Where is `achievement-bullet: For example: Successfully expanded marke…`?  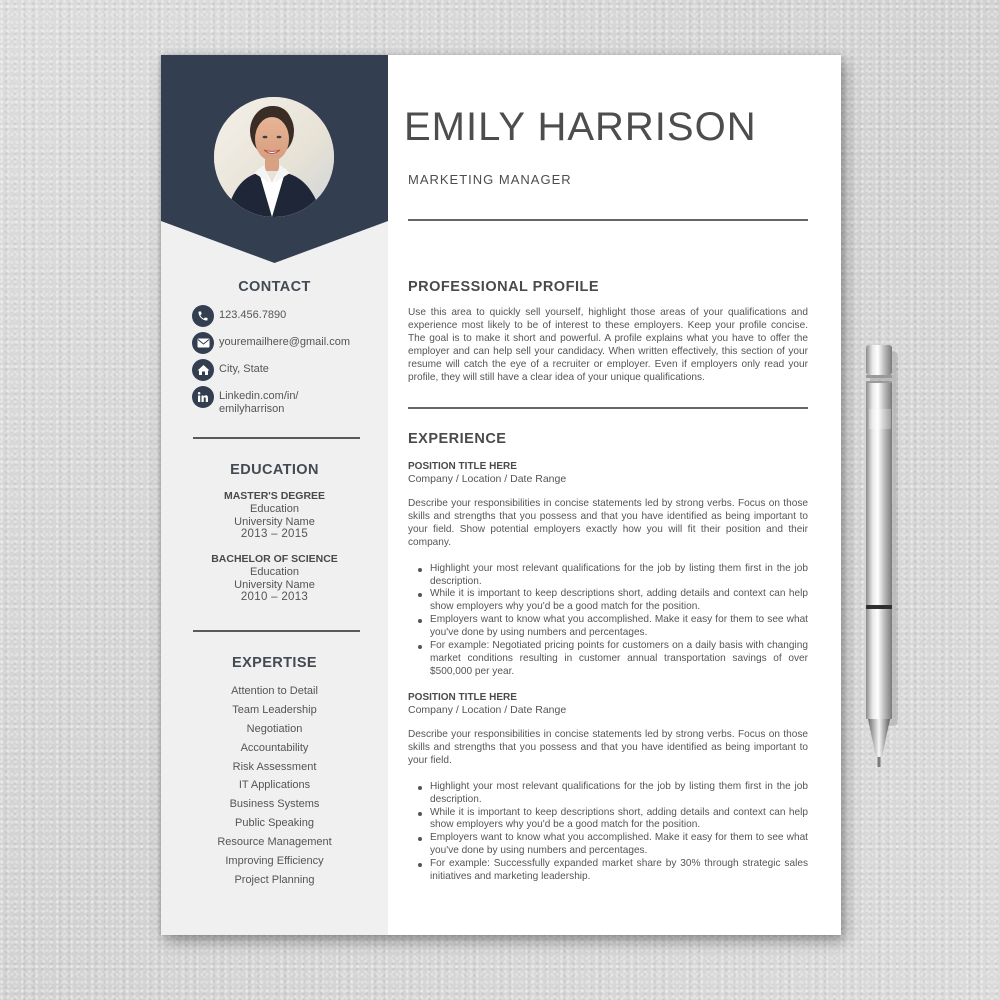
achievement-bullet: For example: Successfully expanded marke… is located at coordinates (608, 871).